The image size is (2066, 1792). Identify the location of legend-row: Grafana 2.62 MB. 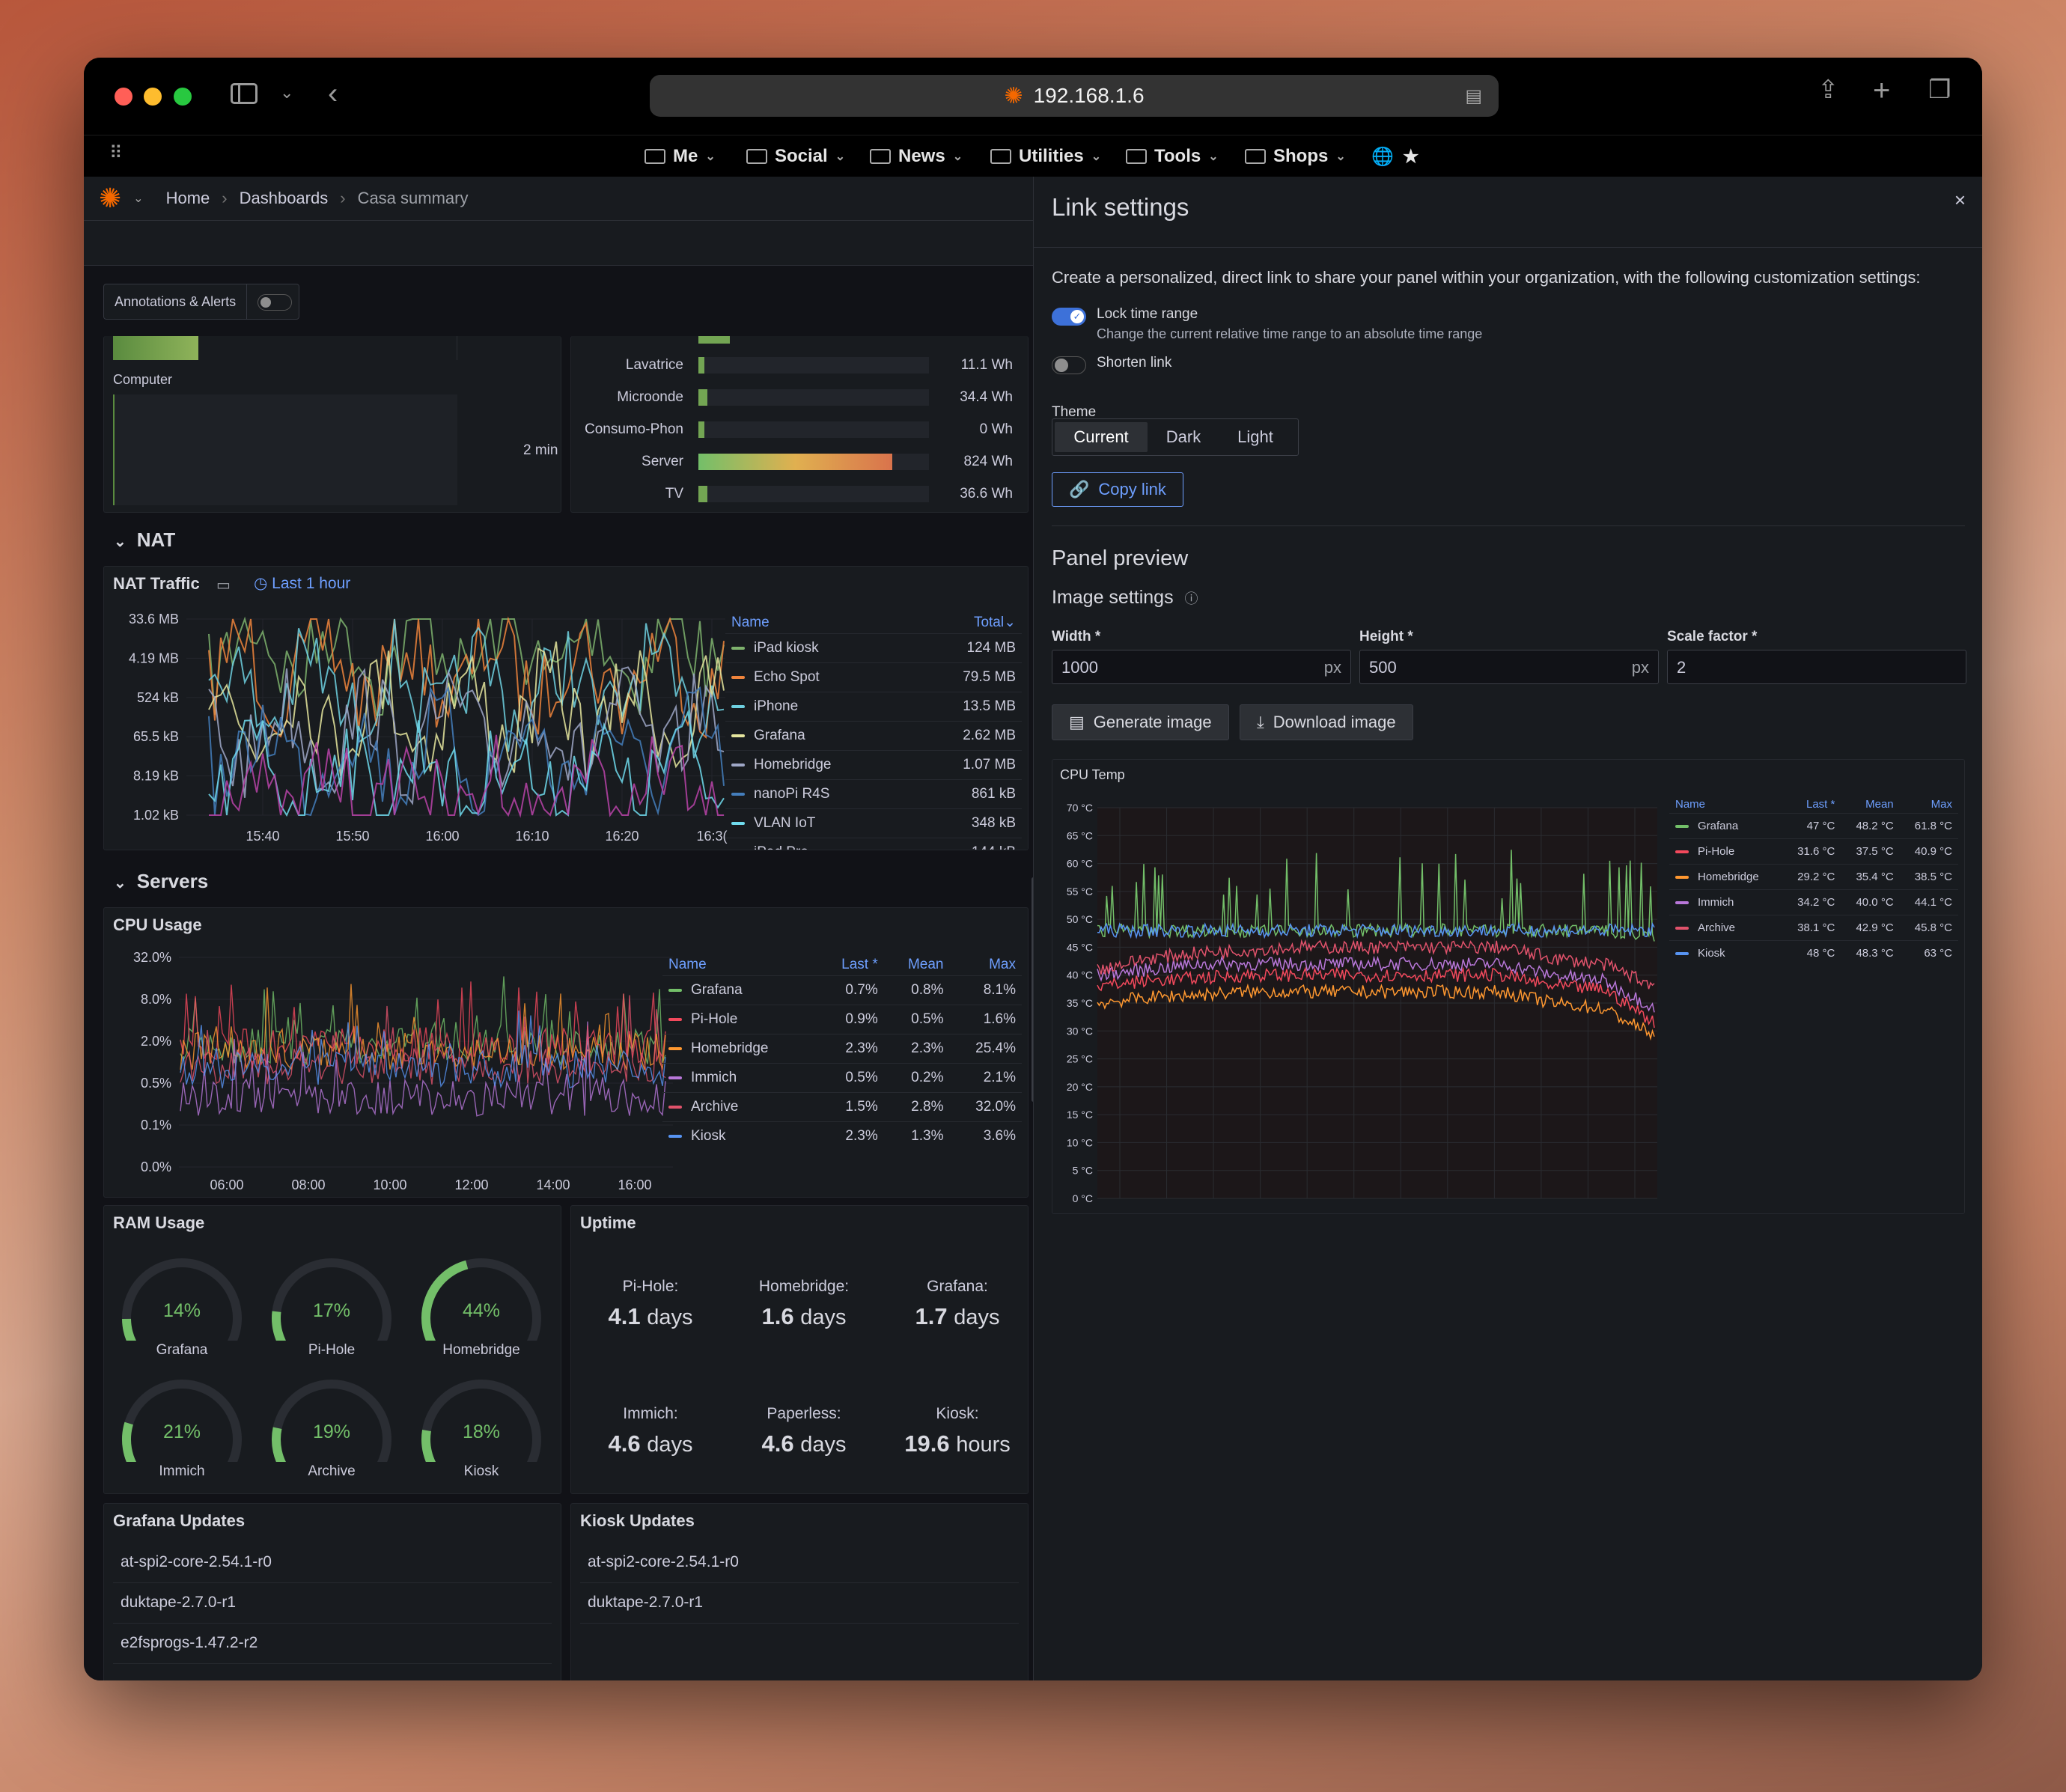
(873, 736).